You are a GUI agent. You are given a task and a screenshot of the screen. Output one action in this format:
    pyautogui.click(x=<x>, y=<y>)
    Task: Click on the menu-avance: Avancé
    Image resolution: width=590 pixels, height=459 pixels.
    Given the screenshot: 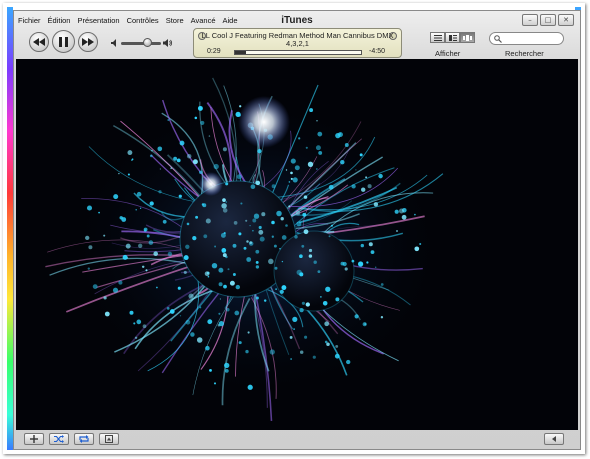 What is the action you would take?
    pyautogui.click(x=203, y=20)
    